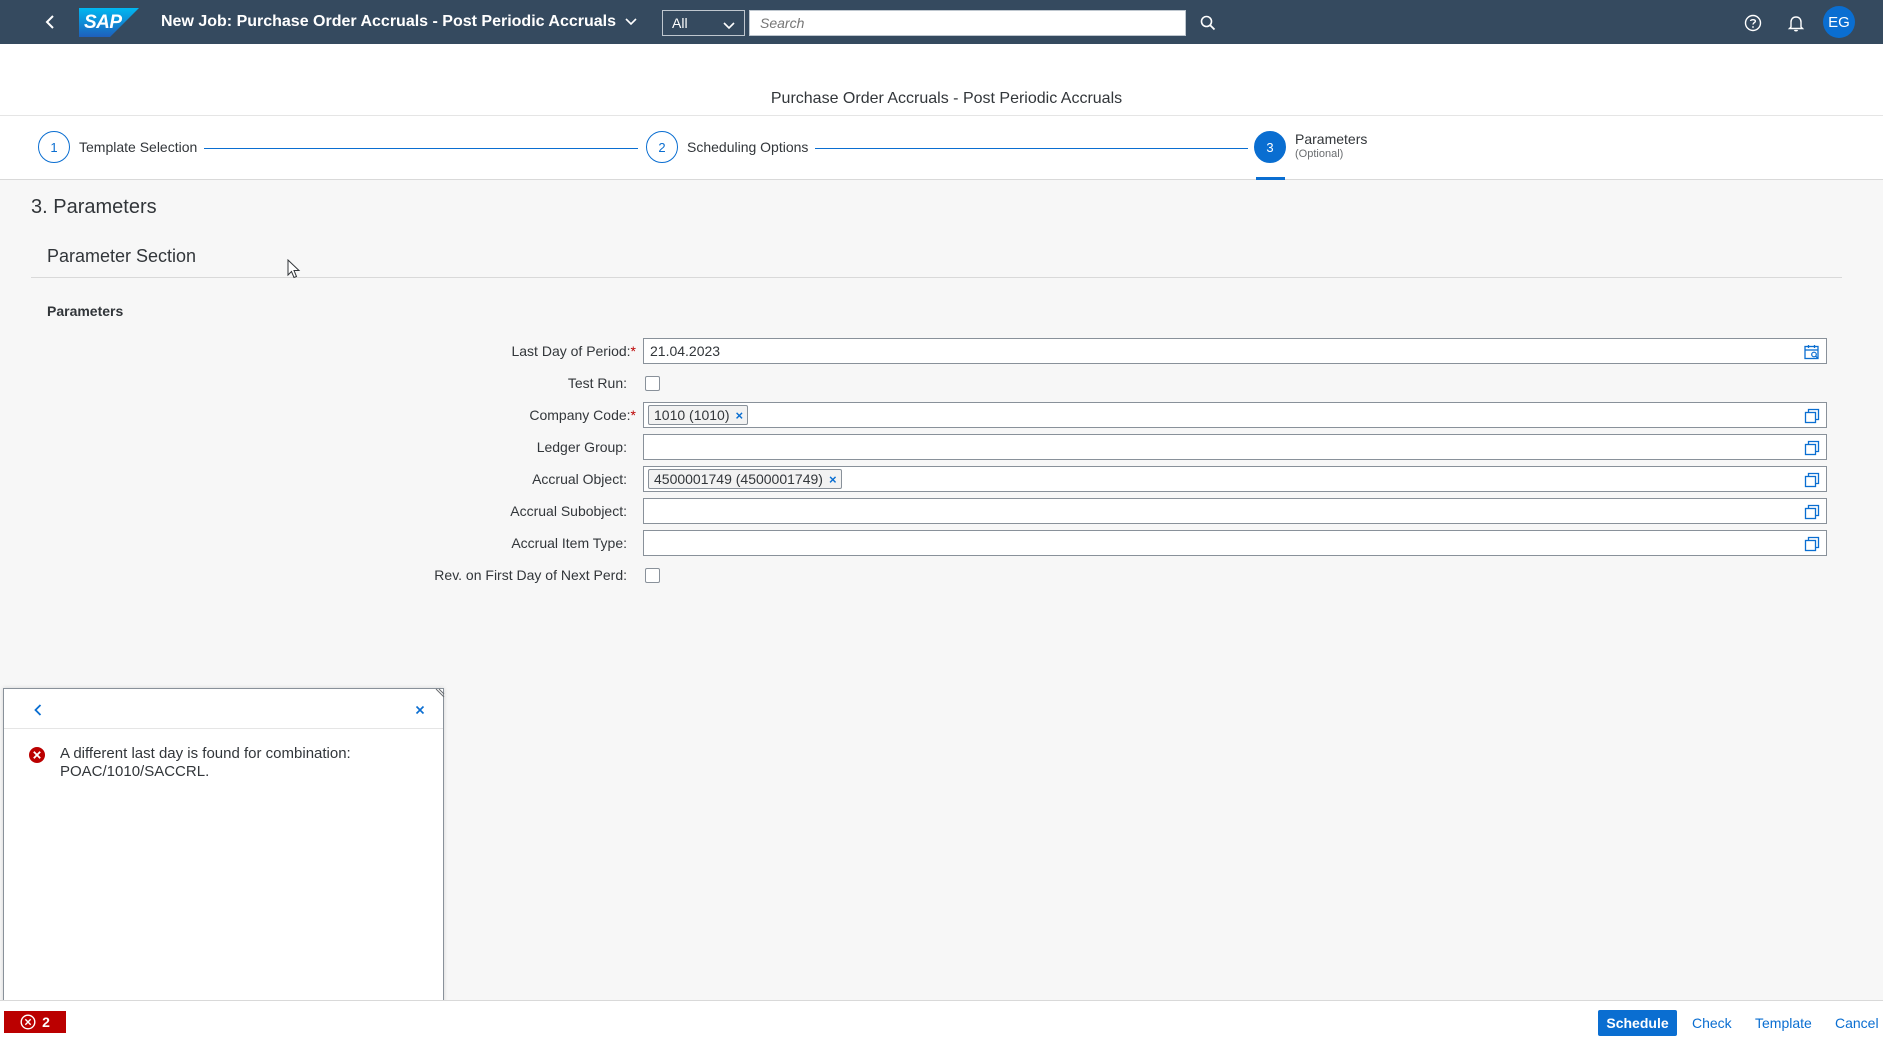 Image resolution: width=1883 pixels, height=1037 pixels. Describe the element at coordinates (1319, 154) in the screenshot. I see `step-sublabel: (Optional)` at that location.